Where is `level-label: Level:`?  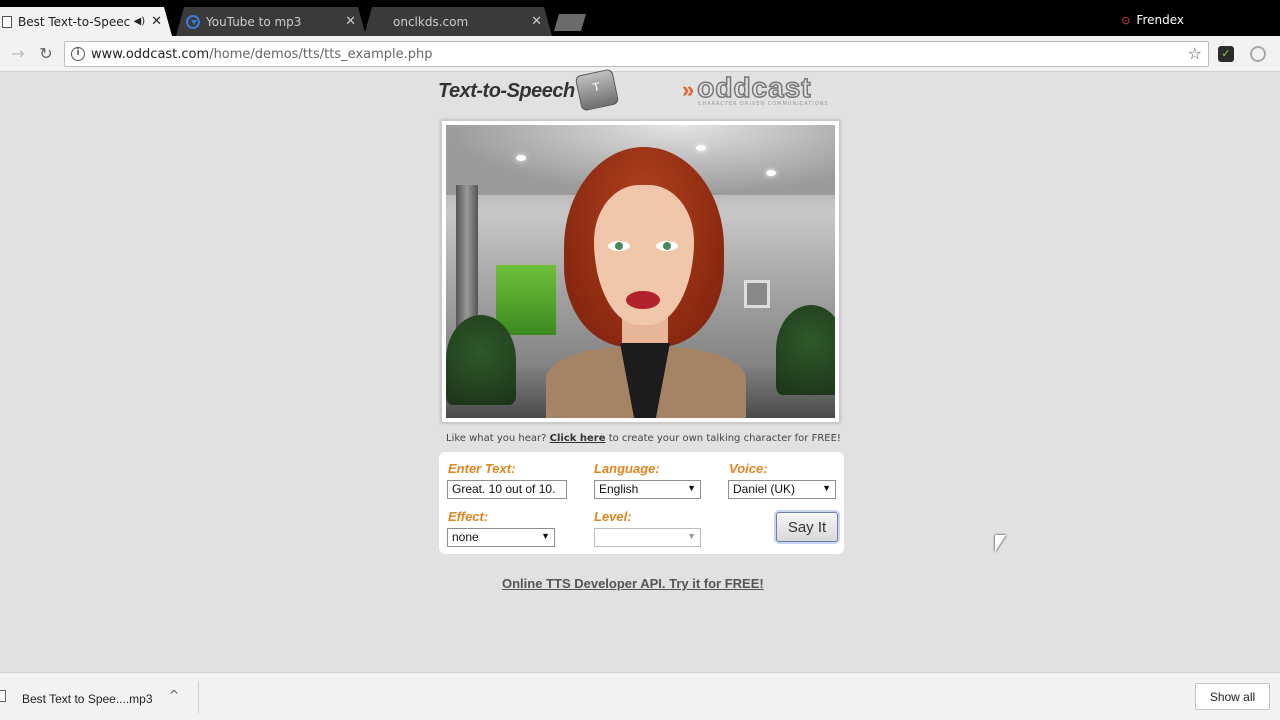 level-label: Level: is located at coordinates (613, 516).